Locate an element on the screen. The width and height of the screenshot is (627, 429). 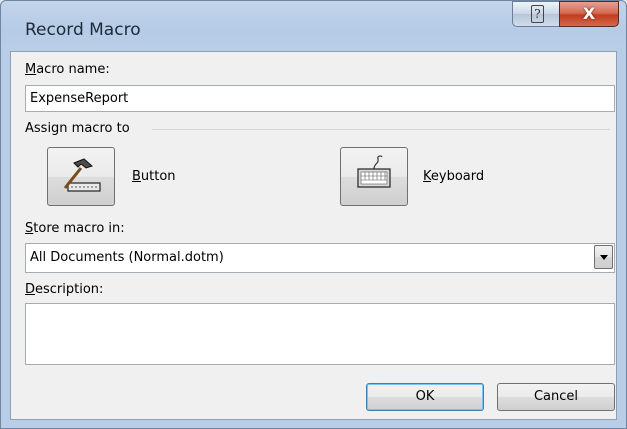
close-button: X is located at coordinates (589, 14).